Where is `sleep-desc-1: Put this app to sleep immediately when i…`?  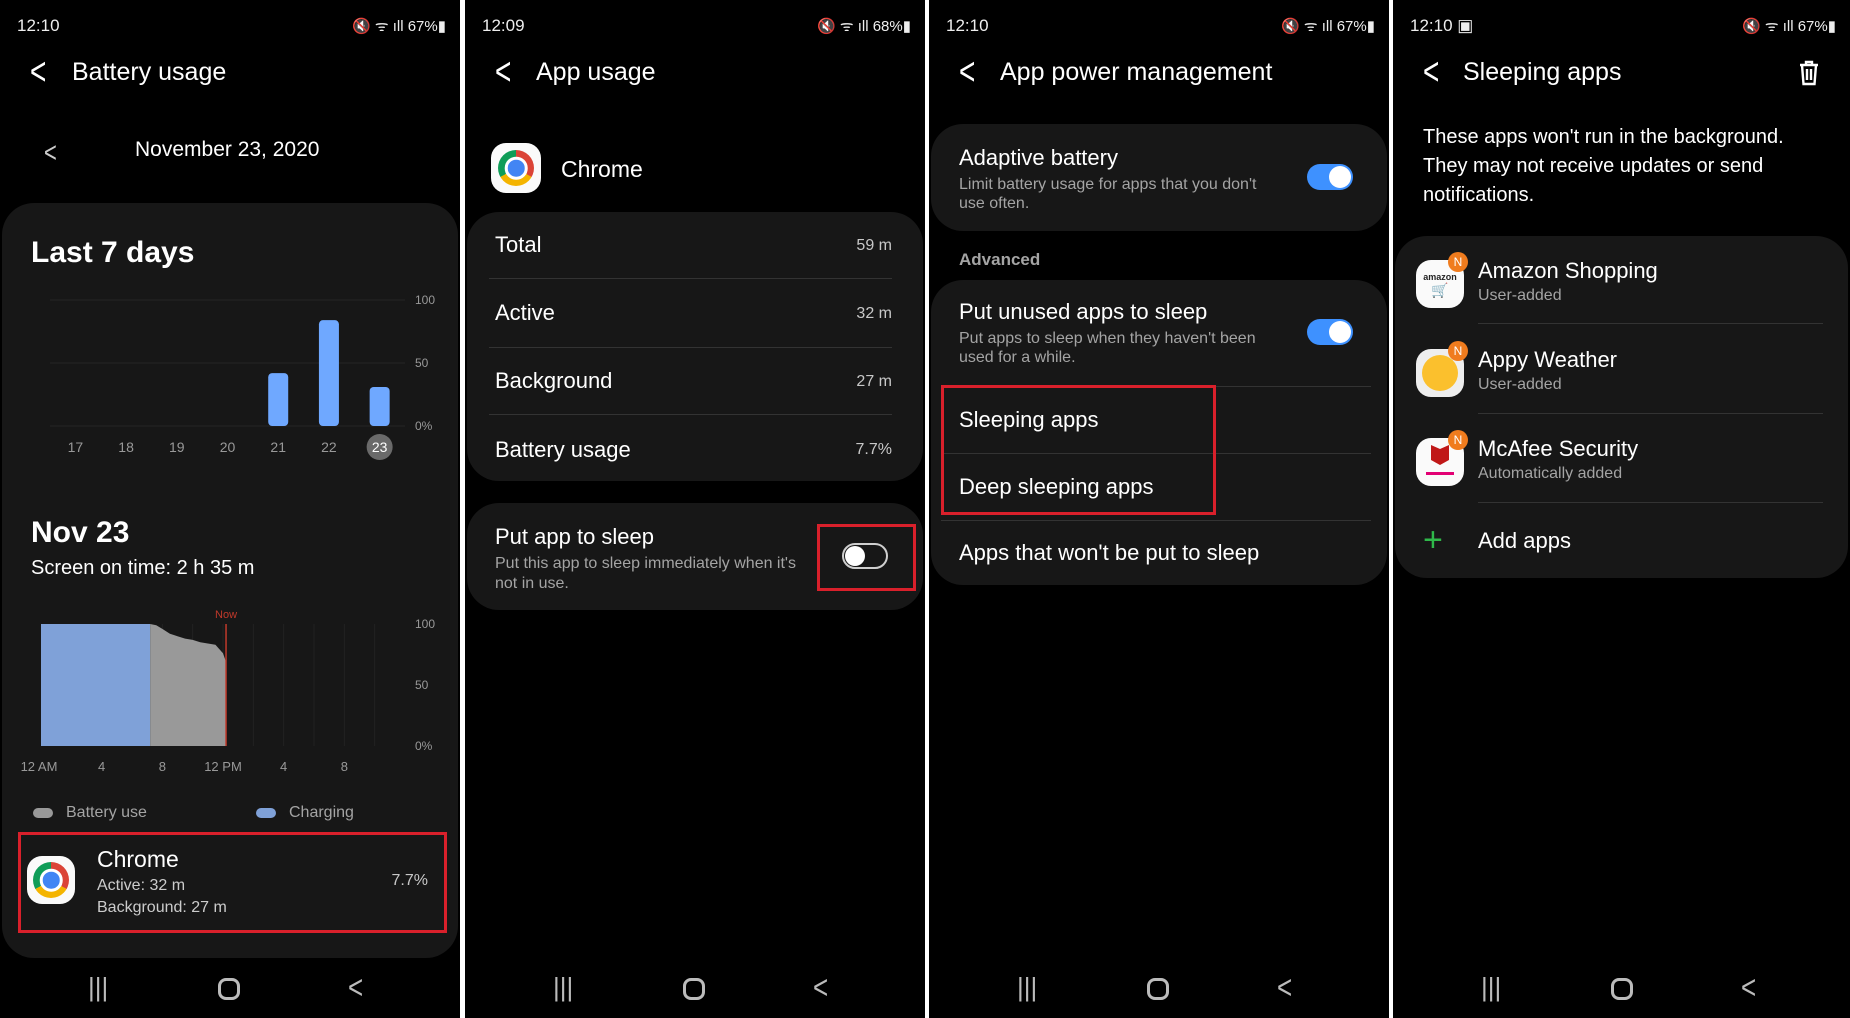 sleep-desc-1: Put this app to sleep immediately when i… is located at coordinates (645, 563).